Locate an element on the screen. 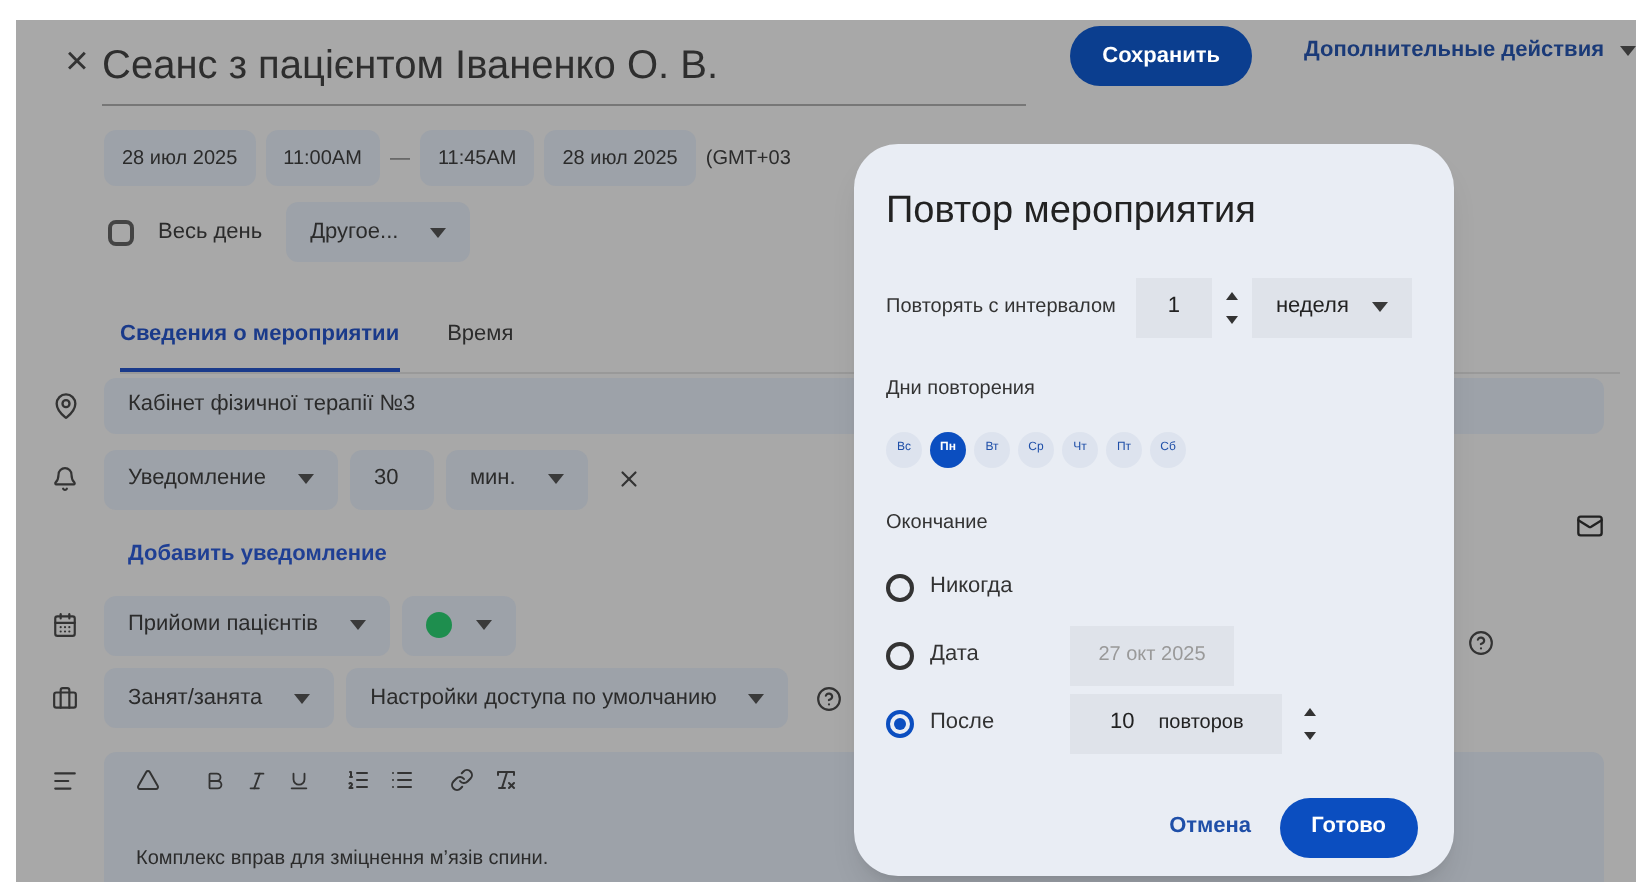  occurrences-unit: повторов is located at coordinates (1201, 724).